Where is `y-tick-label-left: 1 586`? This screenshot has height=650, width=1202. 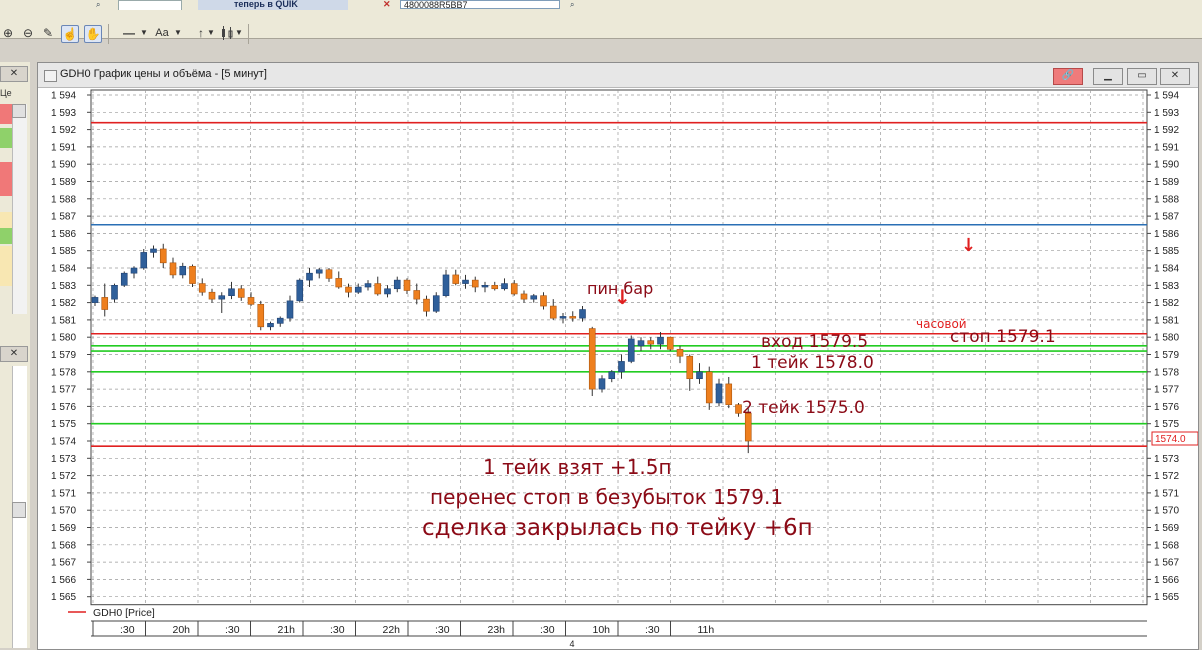
y-tick-label-left: 1 586 is located at coordinates (63, 234).